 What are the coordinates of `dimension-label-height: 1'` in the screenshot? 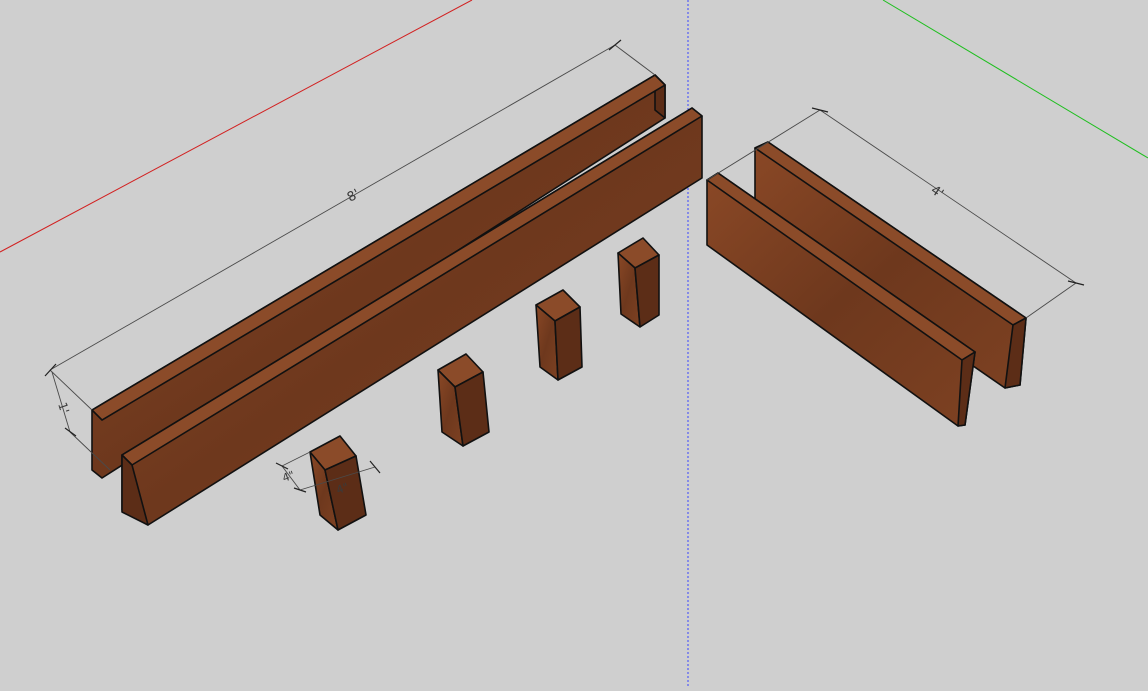 It's located at (63, 408).